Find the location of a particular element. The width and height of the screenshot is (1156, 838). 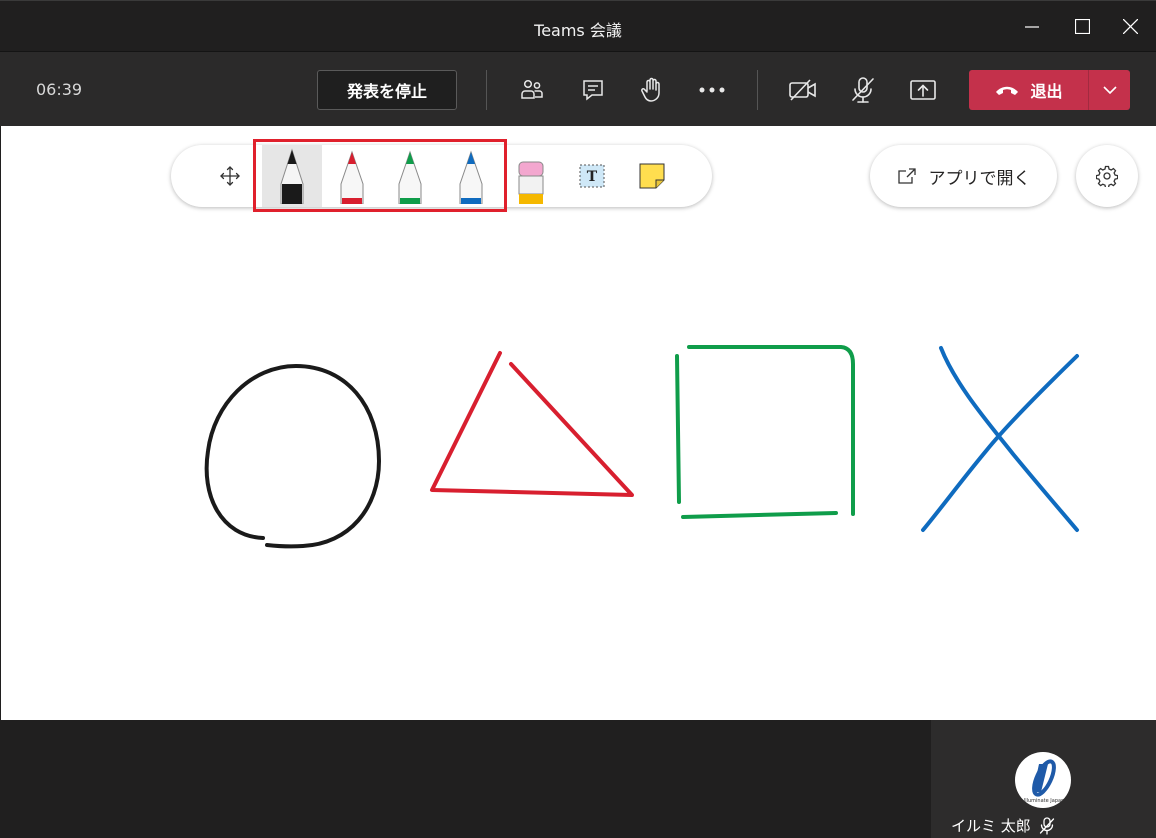

svg-text: Illuminate Japan is located at coordinates (1044, 801).